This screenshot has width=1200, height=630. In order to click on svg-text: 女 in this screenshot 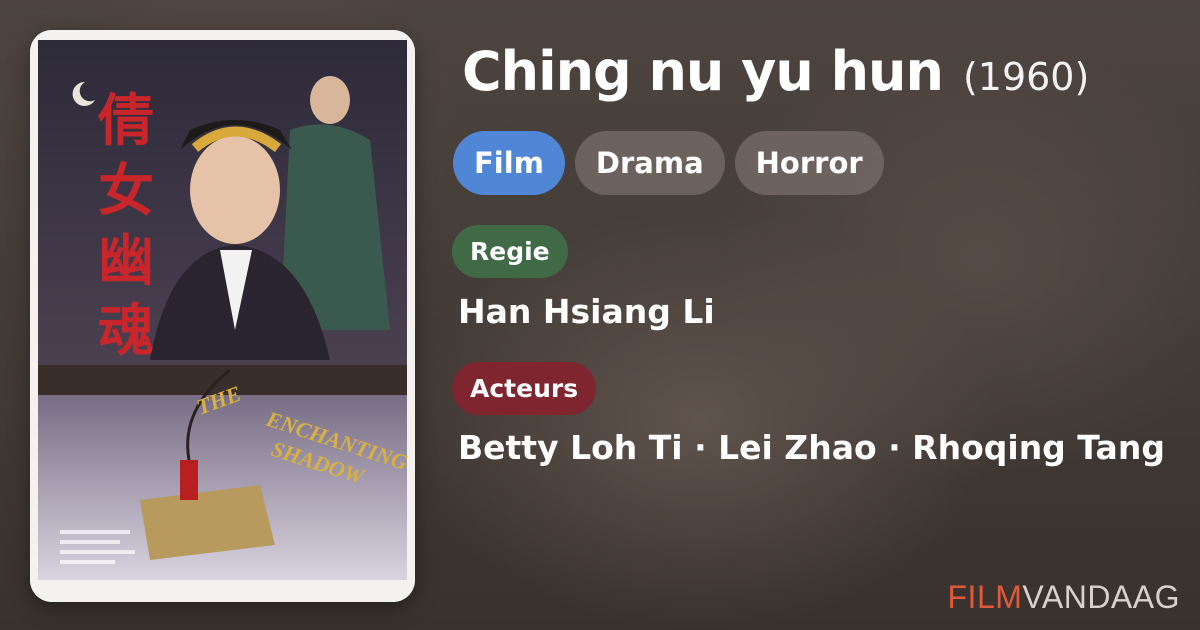, I will do `click(126, 191)`.